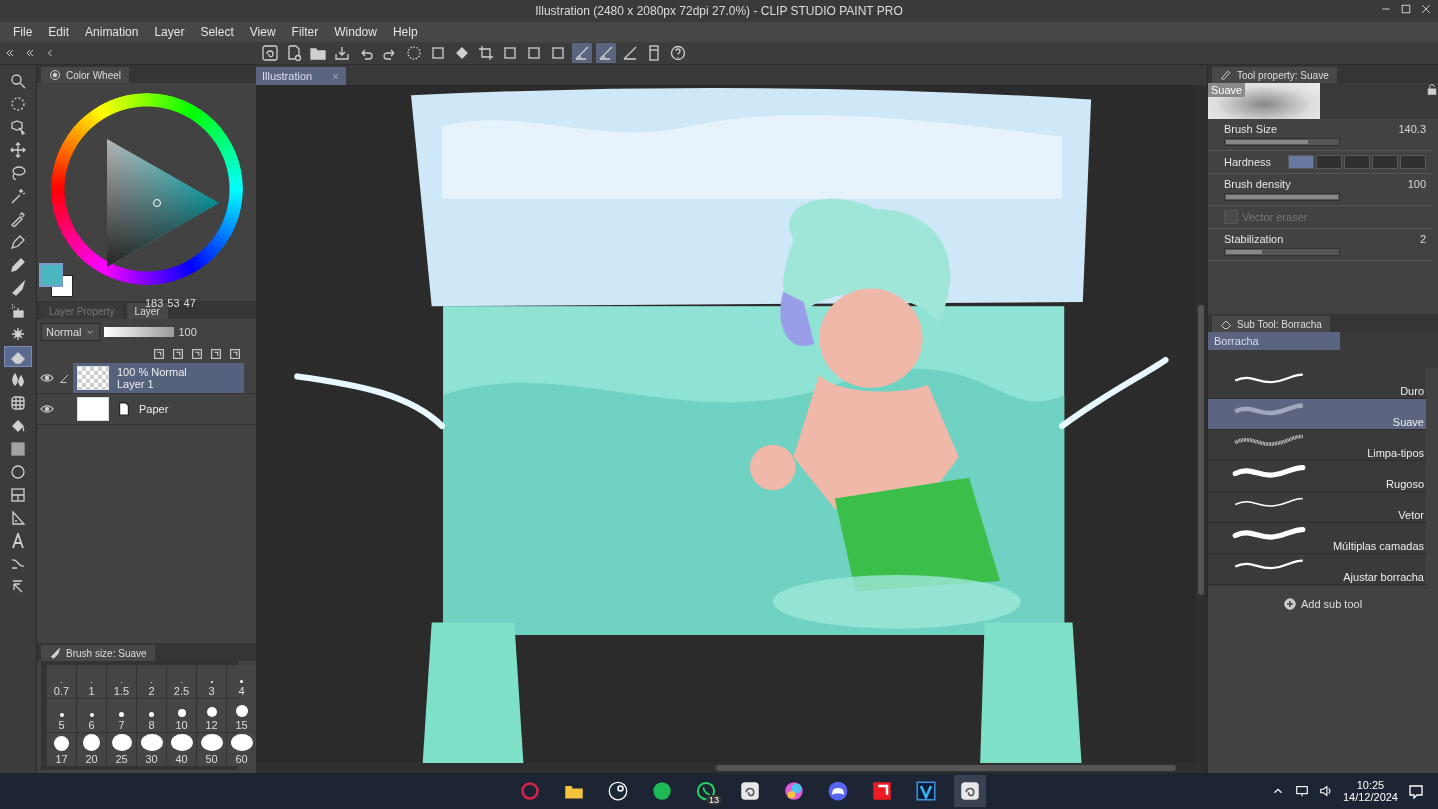 The width and height of the screenshot is (1438, 809). Describe the element at coordinates (1422, 239) in the screenshot. I see `property-value: 2` at that location.